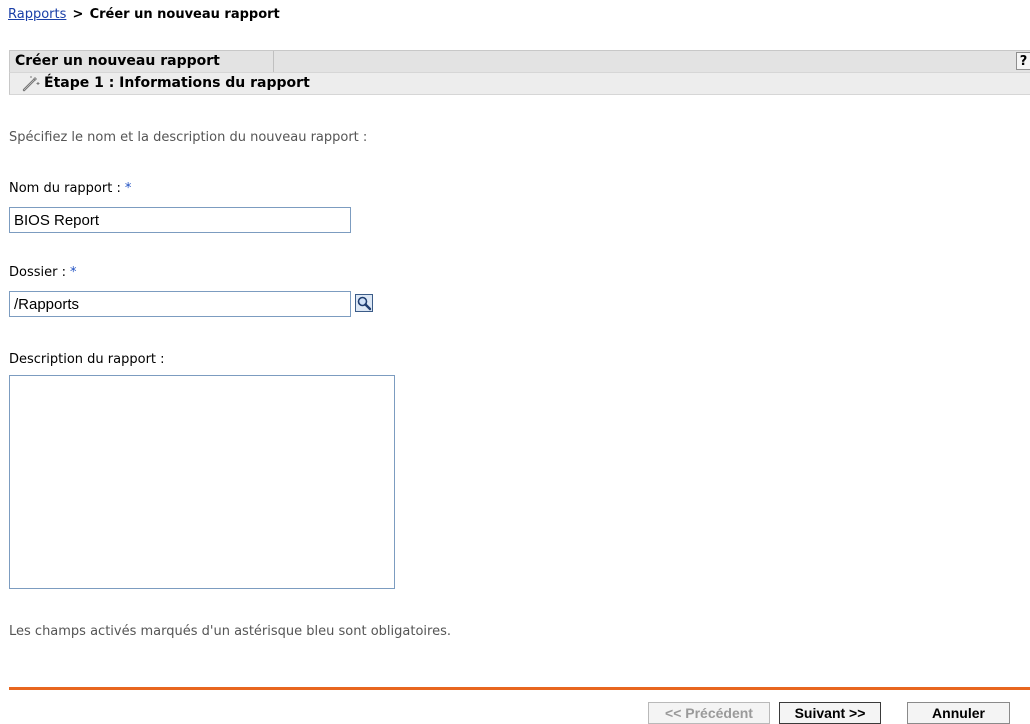 This screenshot has width=1030, height=724. I want to click on previous-button: << Précédent, so click(709, 713).